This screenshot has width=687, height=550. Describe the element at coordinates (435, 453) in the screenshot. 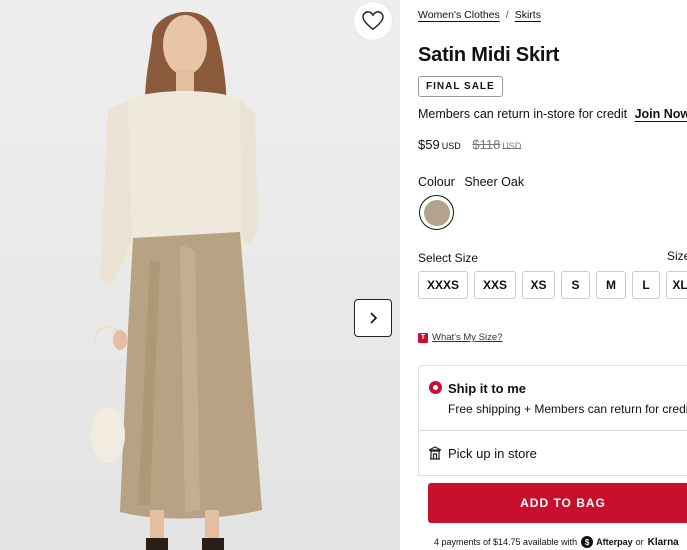

I see `store-icon` at that location.